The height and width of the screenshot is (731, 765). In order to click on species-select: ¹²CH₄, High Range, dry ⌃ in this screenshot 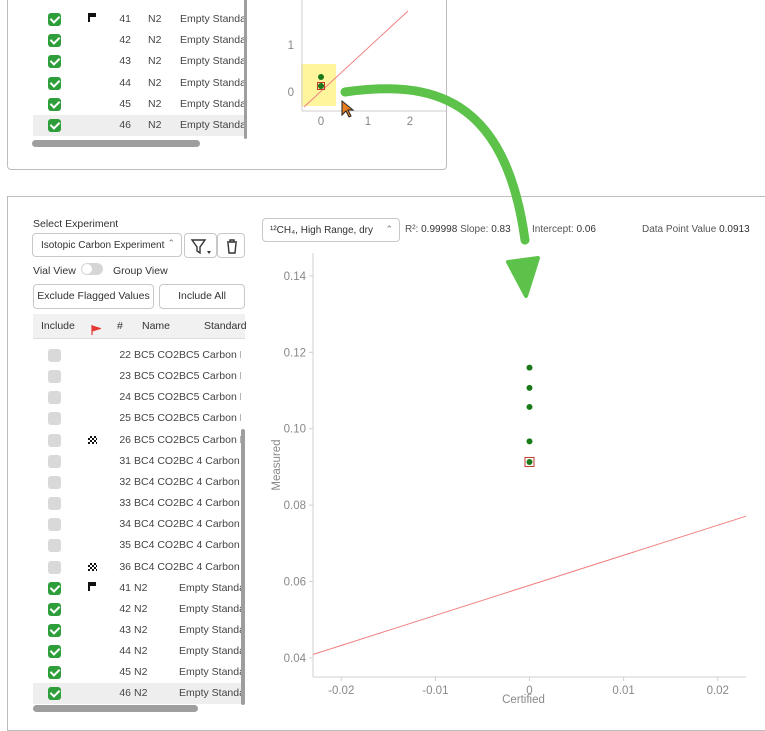, I will do `click(331, 230)`.